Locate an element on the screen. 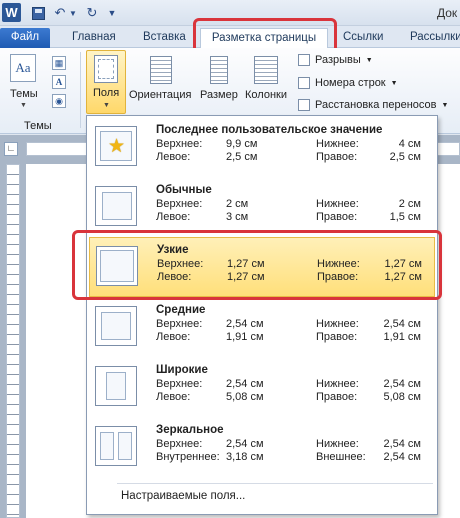 This screenshot has width=460, height=518. tab-insert: Вставка is located at coordinates (164, 38).